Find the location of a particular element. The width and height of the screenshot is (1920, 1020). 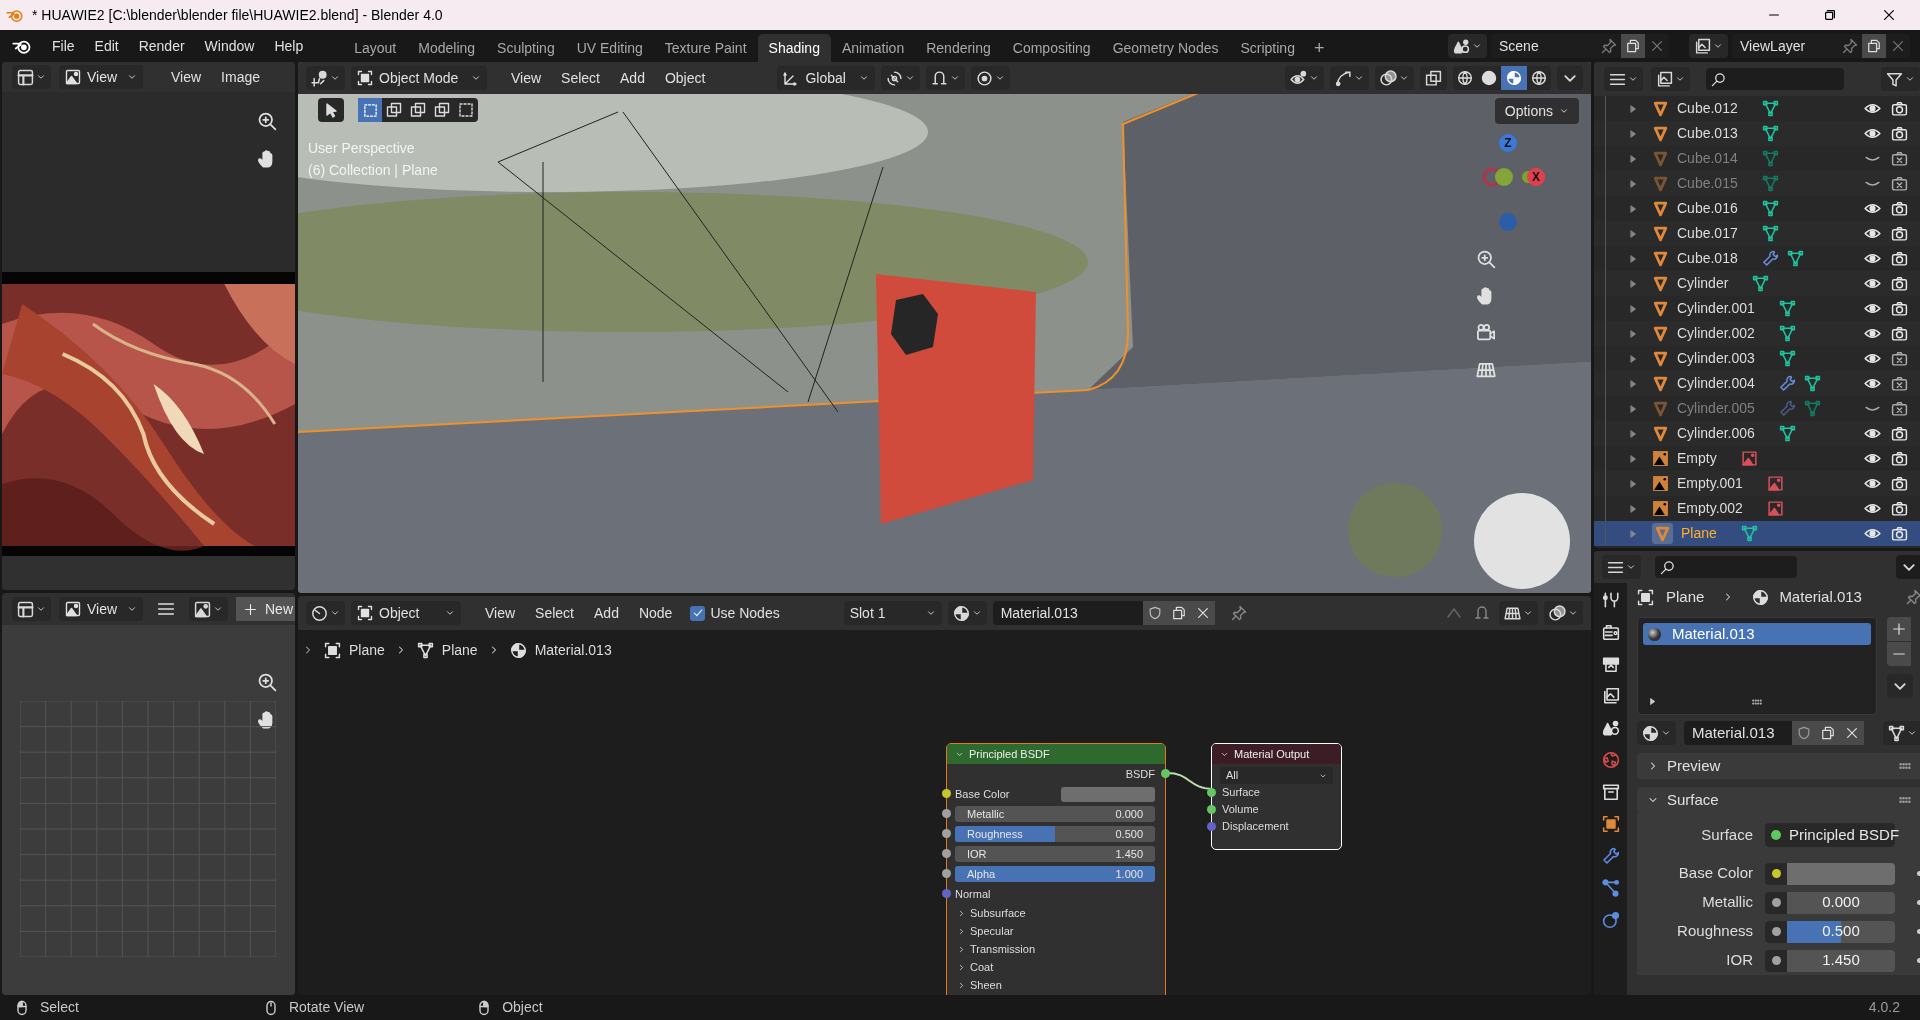

checkbox-label: Use Nodes is located at coordinates (745, 613).